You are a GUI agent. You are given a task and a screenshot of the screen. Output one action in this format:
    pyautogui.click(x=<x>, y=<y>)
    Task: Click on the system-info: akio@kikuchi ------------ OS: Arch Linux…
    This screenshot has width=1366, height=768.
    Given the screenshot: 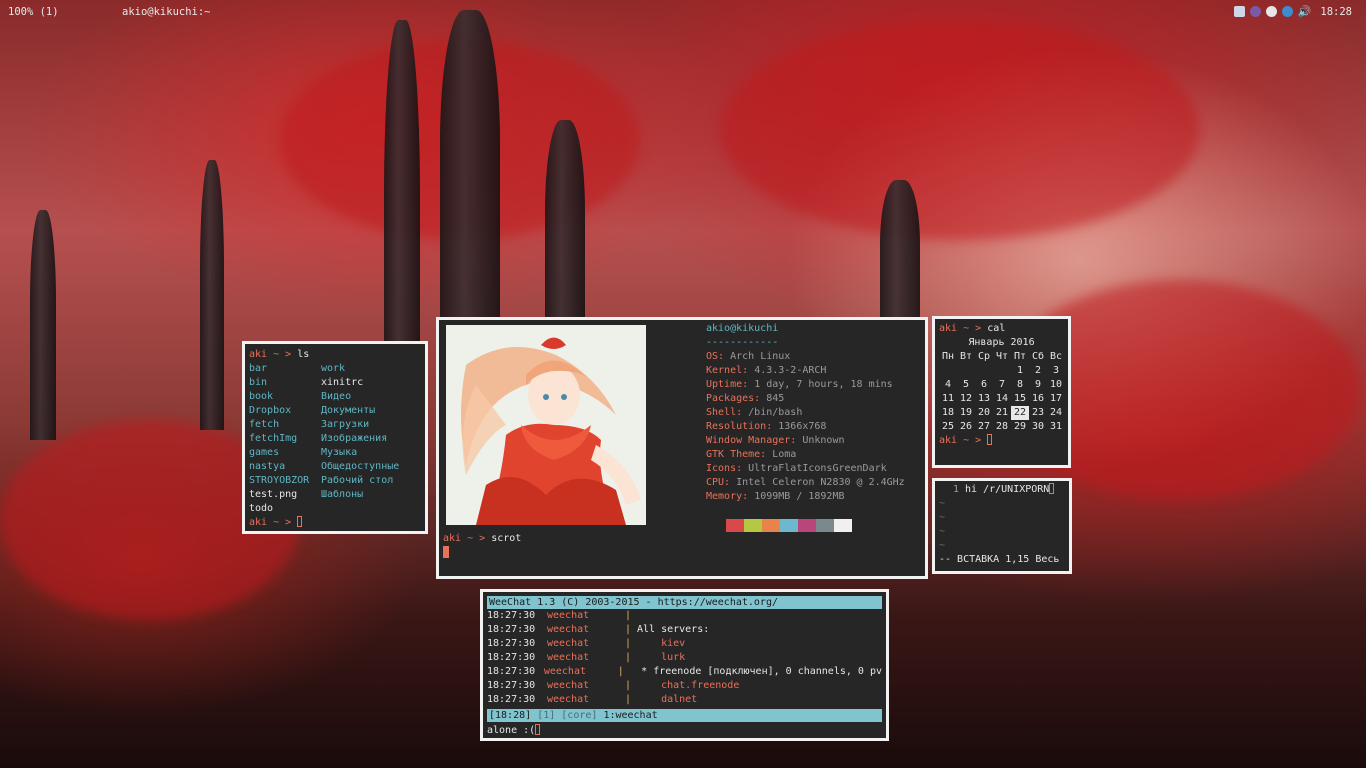 What is the action you would take?
    pyautogui.click(x=805, y=413)
    